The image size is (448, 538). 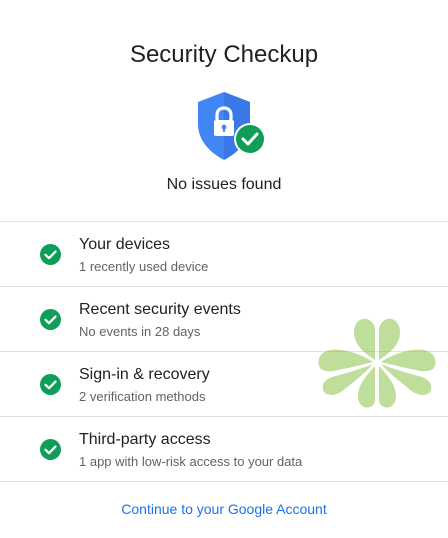 What do you see at coordinates (140, 331) in the screenshot?
I see `item-subtitle: No events in 28 days` at bounding box center [140, 331].